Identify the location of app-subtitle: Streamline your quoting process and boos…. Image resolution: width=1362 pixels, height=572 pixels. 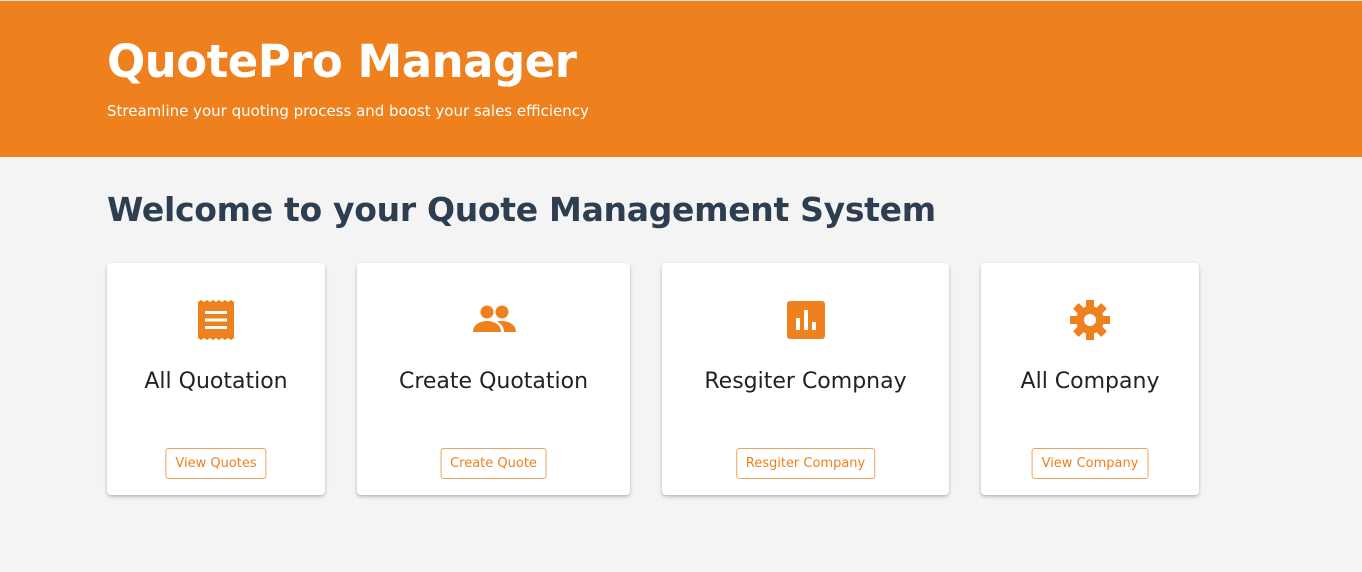
(348, 111).